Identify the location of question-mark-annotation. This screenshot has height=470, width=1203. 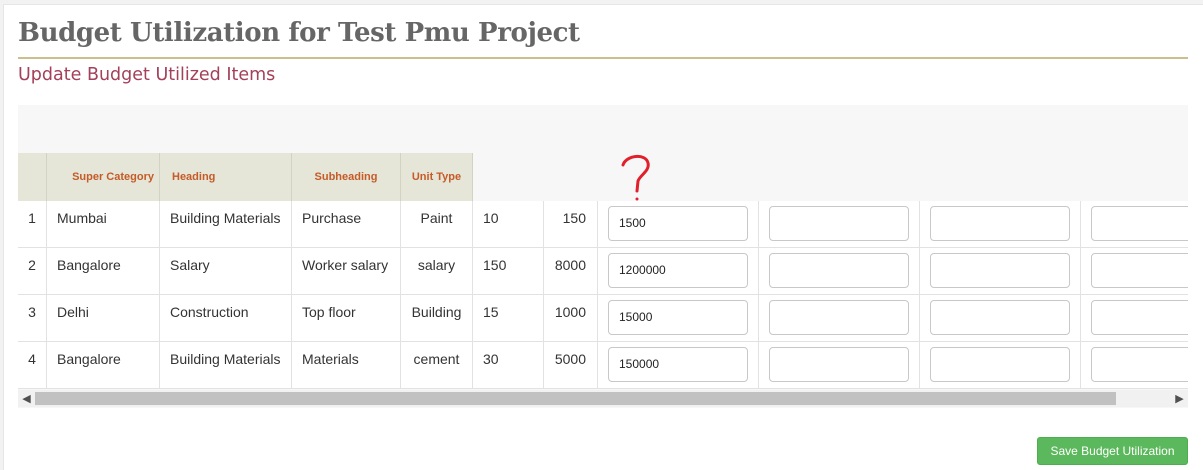
(635, 178).